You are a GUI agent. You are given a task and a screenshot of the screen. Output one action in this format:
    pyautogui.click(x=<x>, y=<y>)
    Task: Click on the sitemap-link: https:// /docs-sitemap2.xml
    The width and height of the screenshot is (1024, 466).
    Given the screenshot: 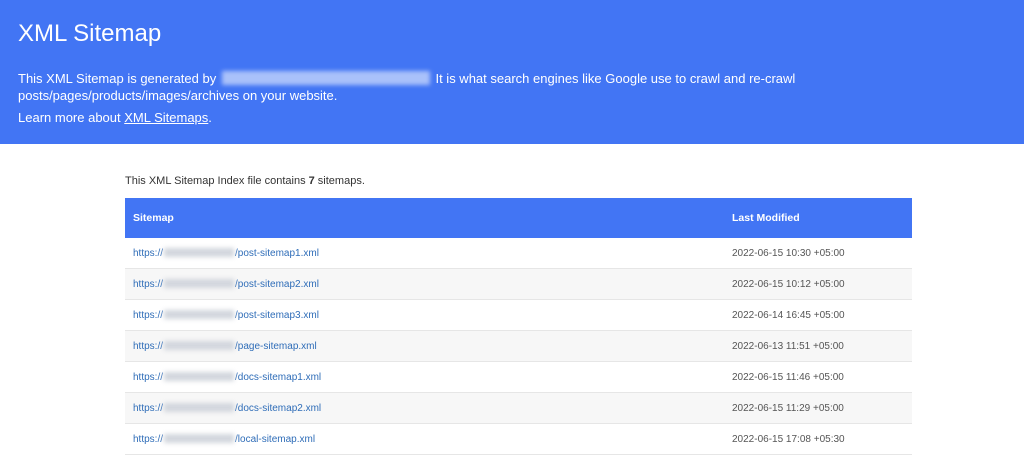 What is the action you would take?
    pyautogui.click(x=227, y=408)
    